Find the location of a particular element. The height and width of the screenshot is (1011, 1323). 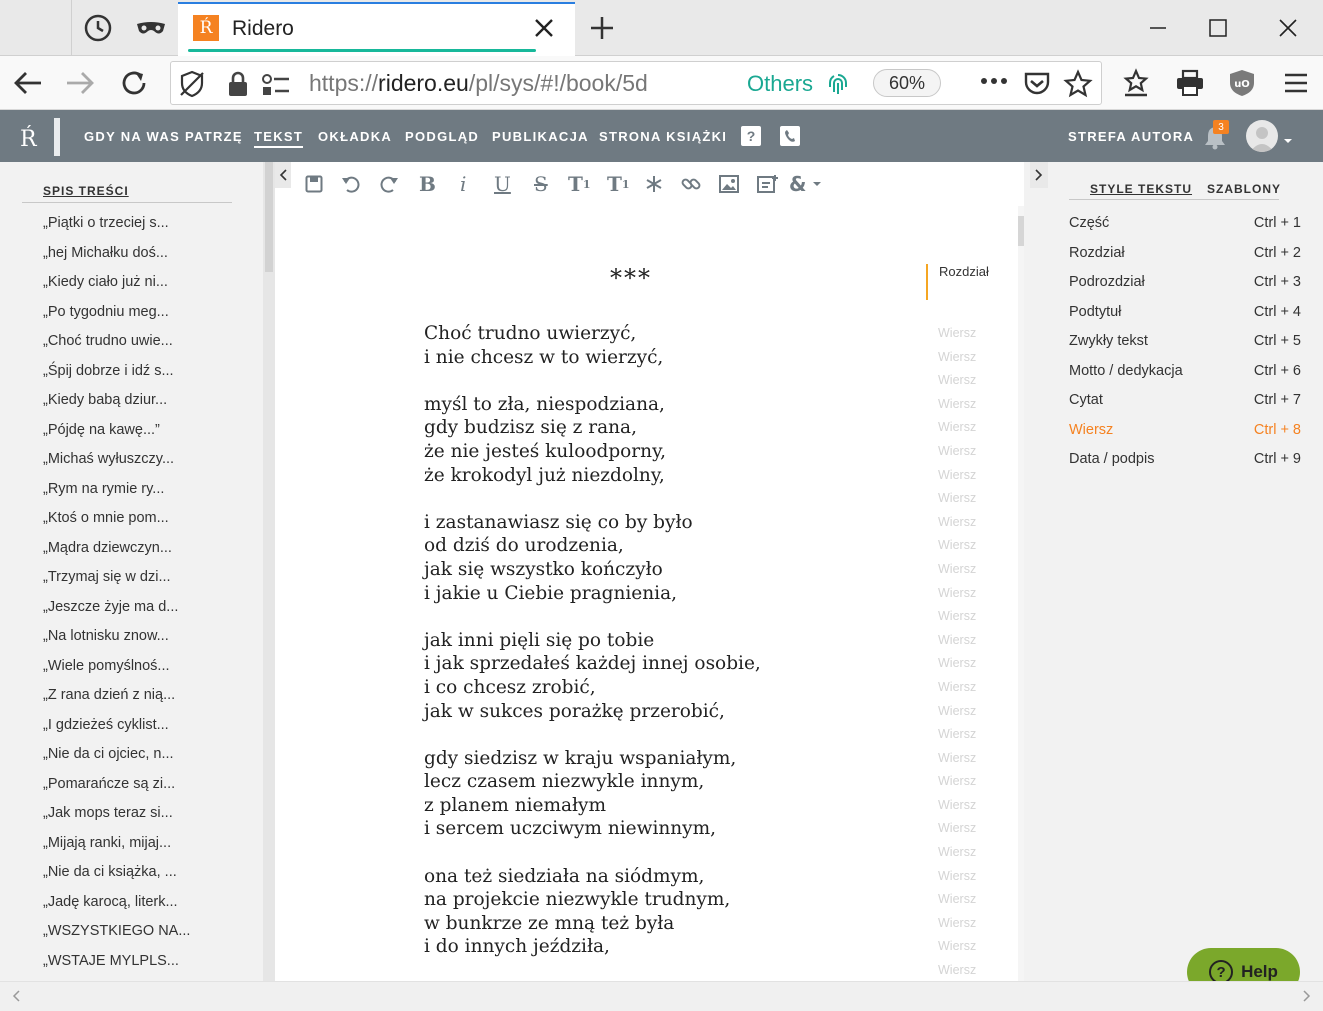

save-icon is located at coordinates (314, 184).